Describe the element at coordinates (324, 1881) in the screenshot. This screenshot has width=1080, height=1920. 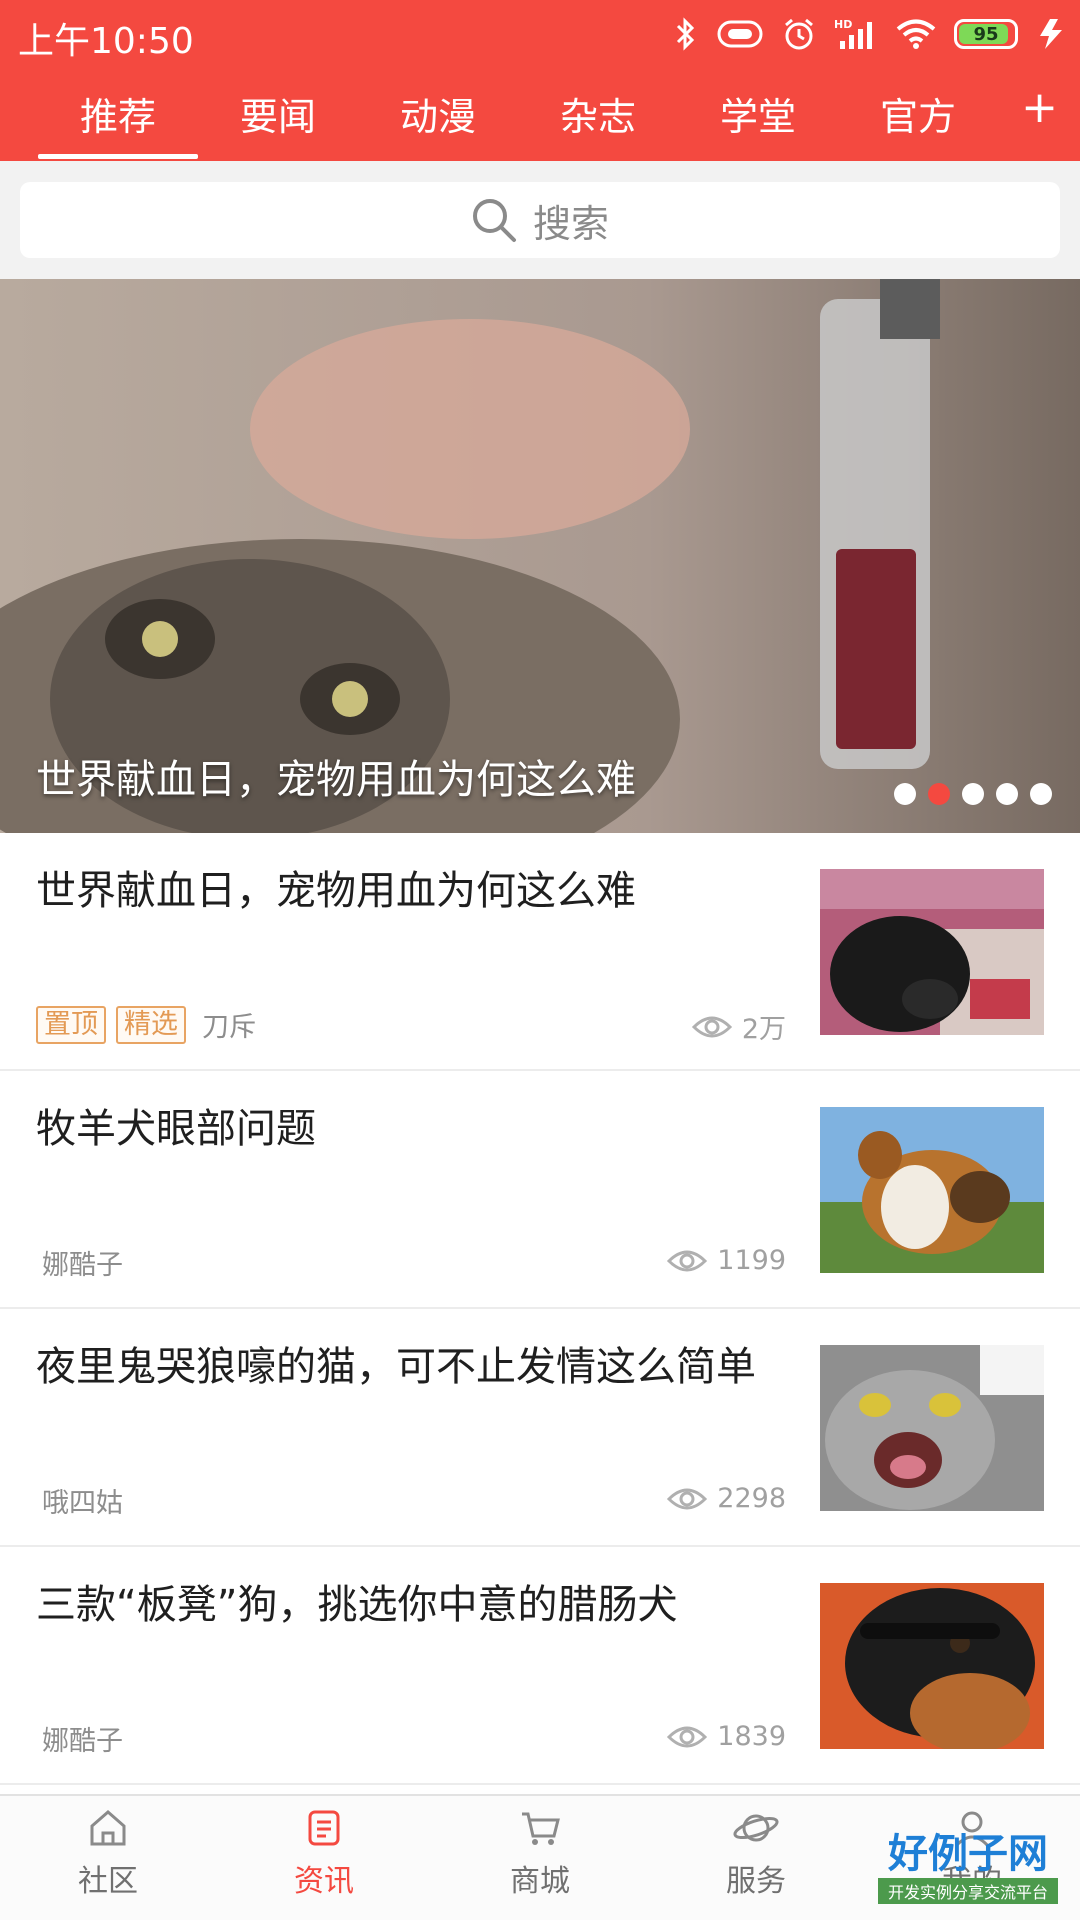
I see `nav-label: 资讯` at that location.